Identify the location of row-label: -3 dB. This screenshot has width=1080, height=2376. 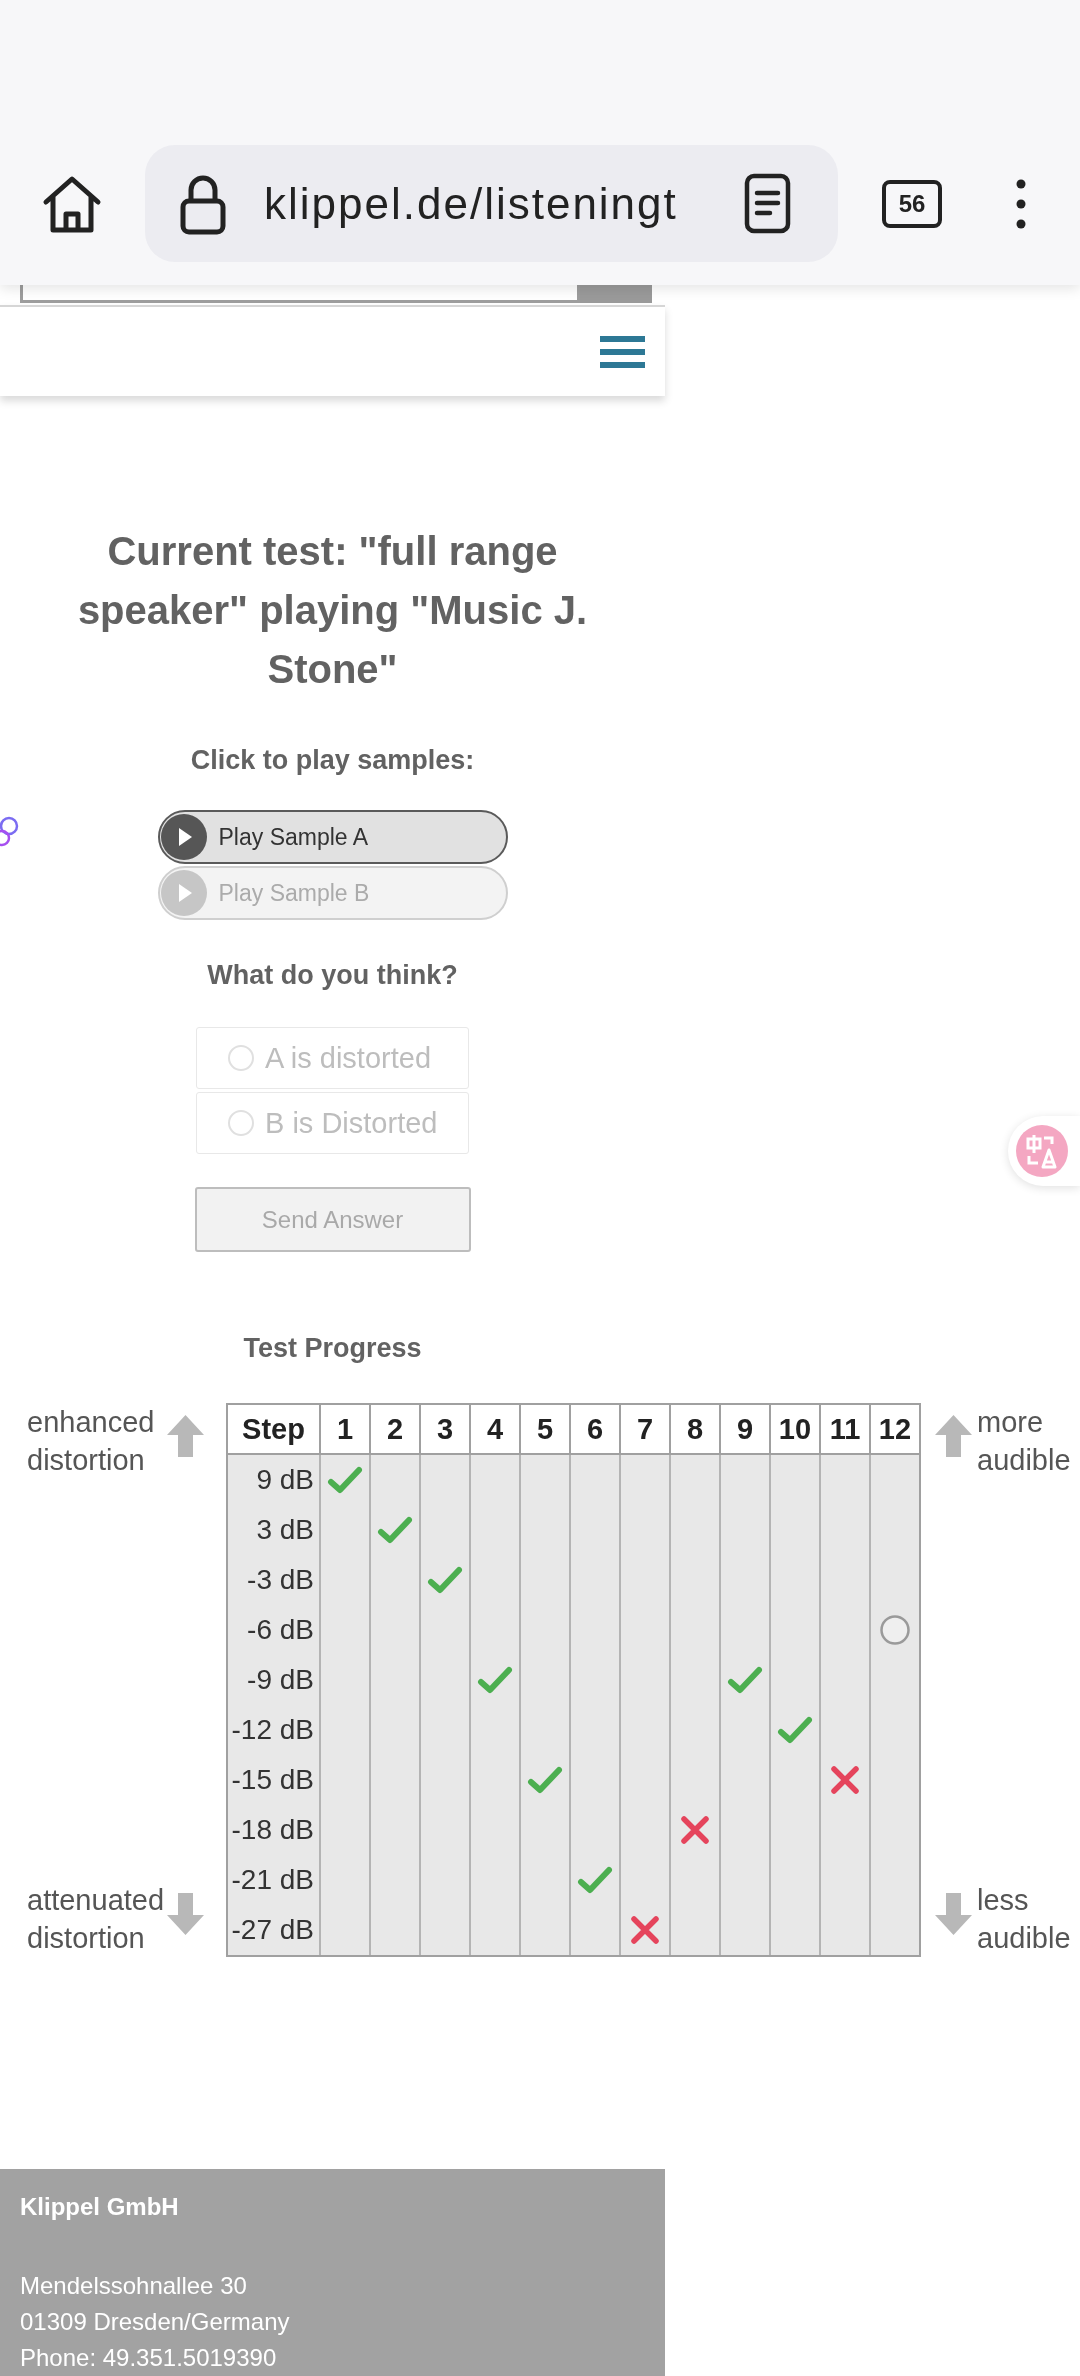
(280, 1580).